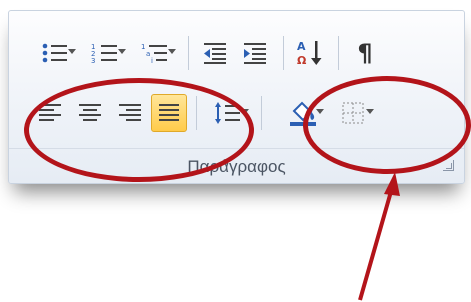  Describe the element at coordinates (379, 236) in the screenshot. I see `annotation-arrow` at that location.